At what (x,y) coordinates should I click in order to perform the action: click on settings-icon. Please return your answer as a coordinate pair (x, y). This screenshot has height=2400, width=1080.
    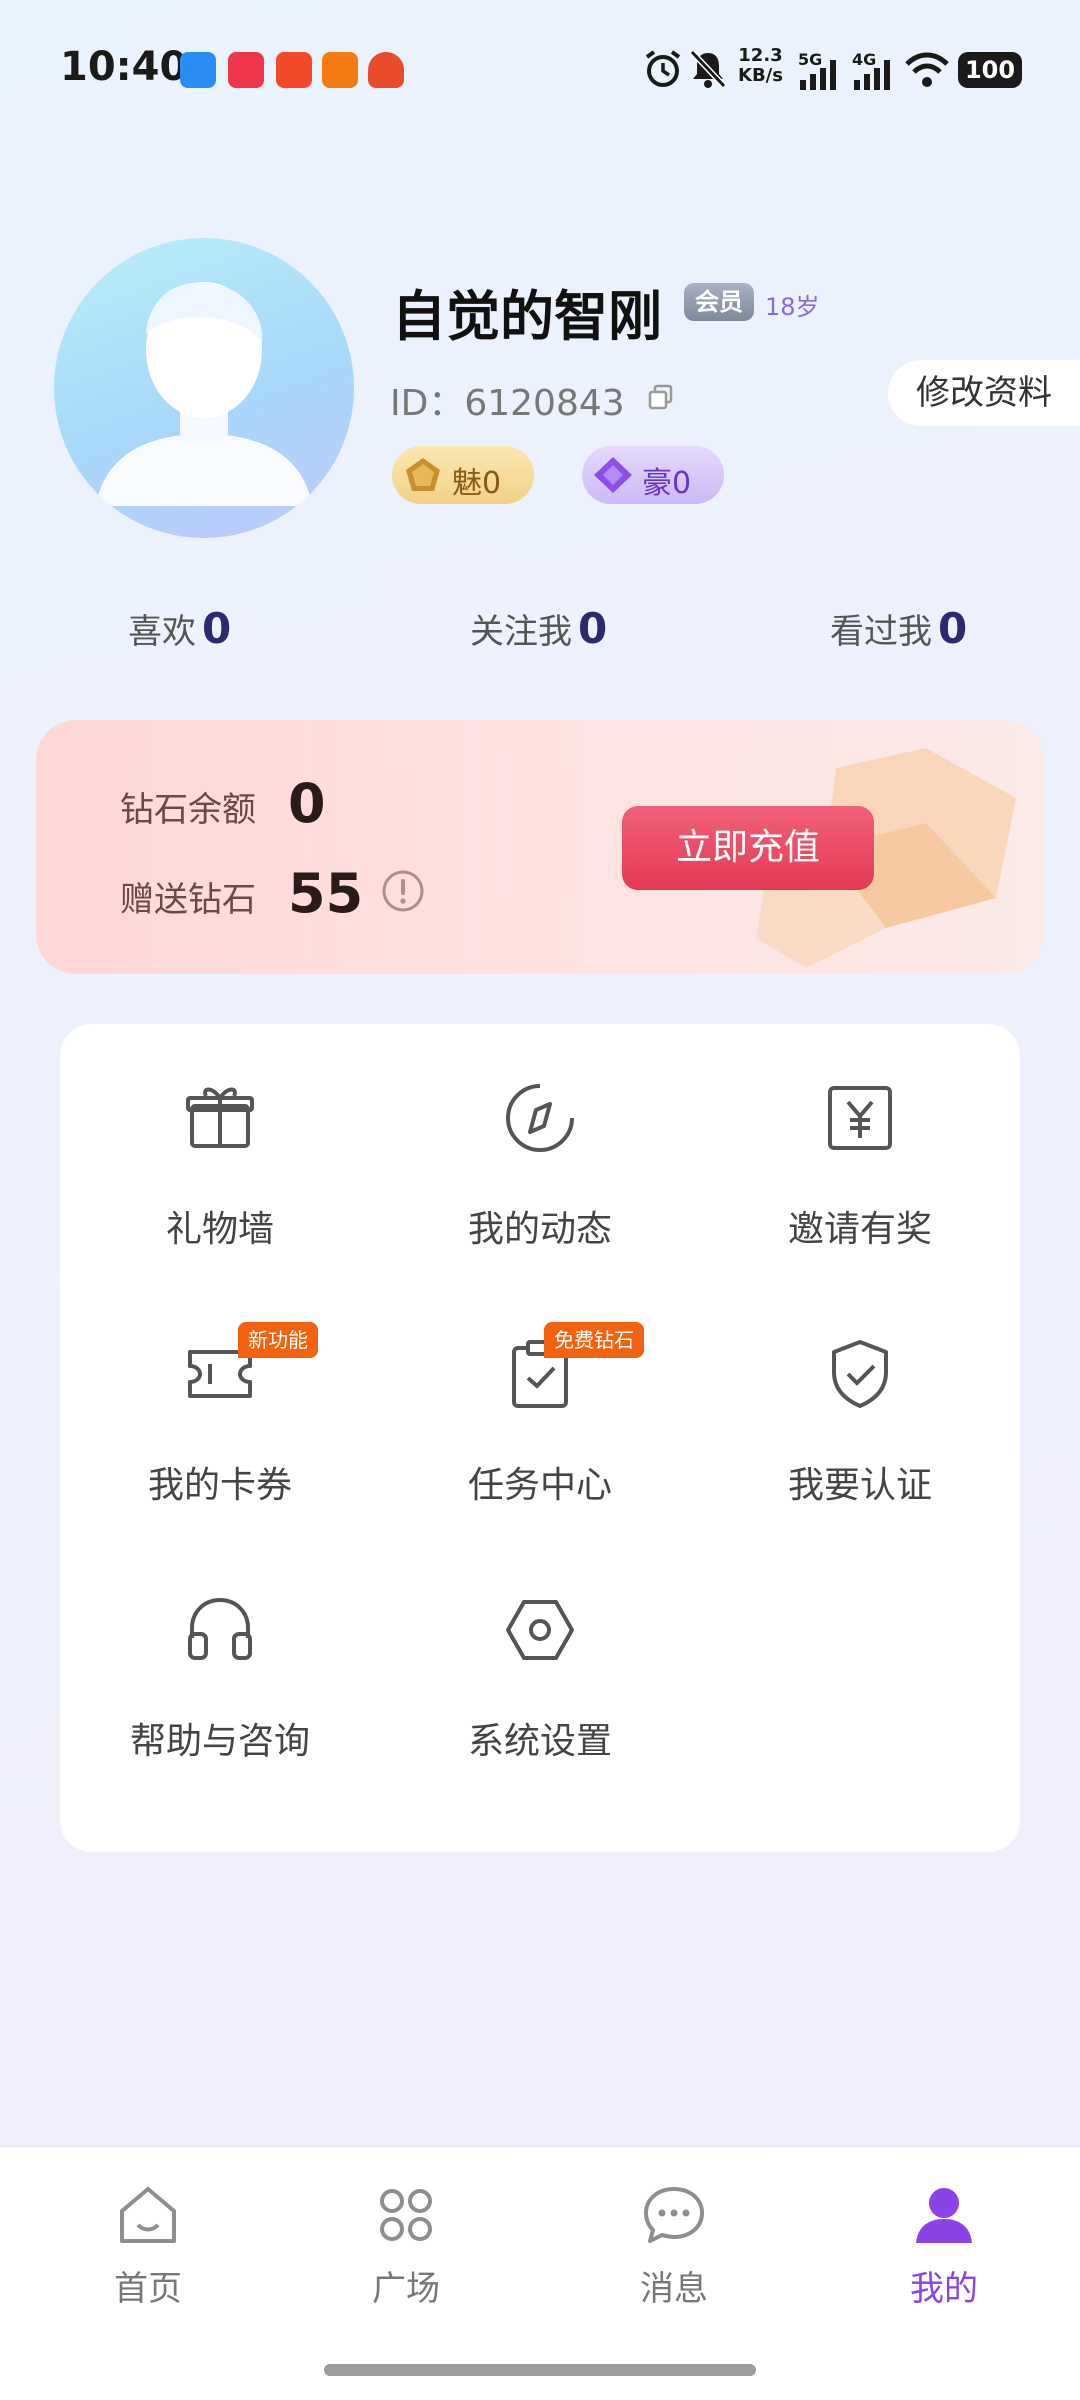
    Looking at the image, I should click on (540, 1630).